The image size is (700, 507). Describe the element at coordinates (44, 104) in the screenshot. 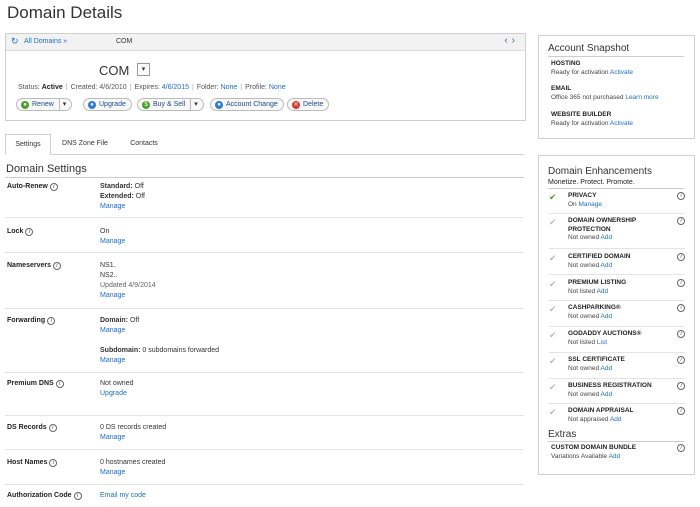

I see `renew-button: ● Renew ▾` at that location.